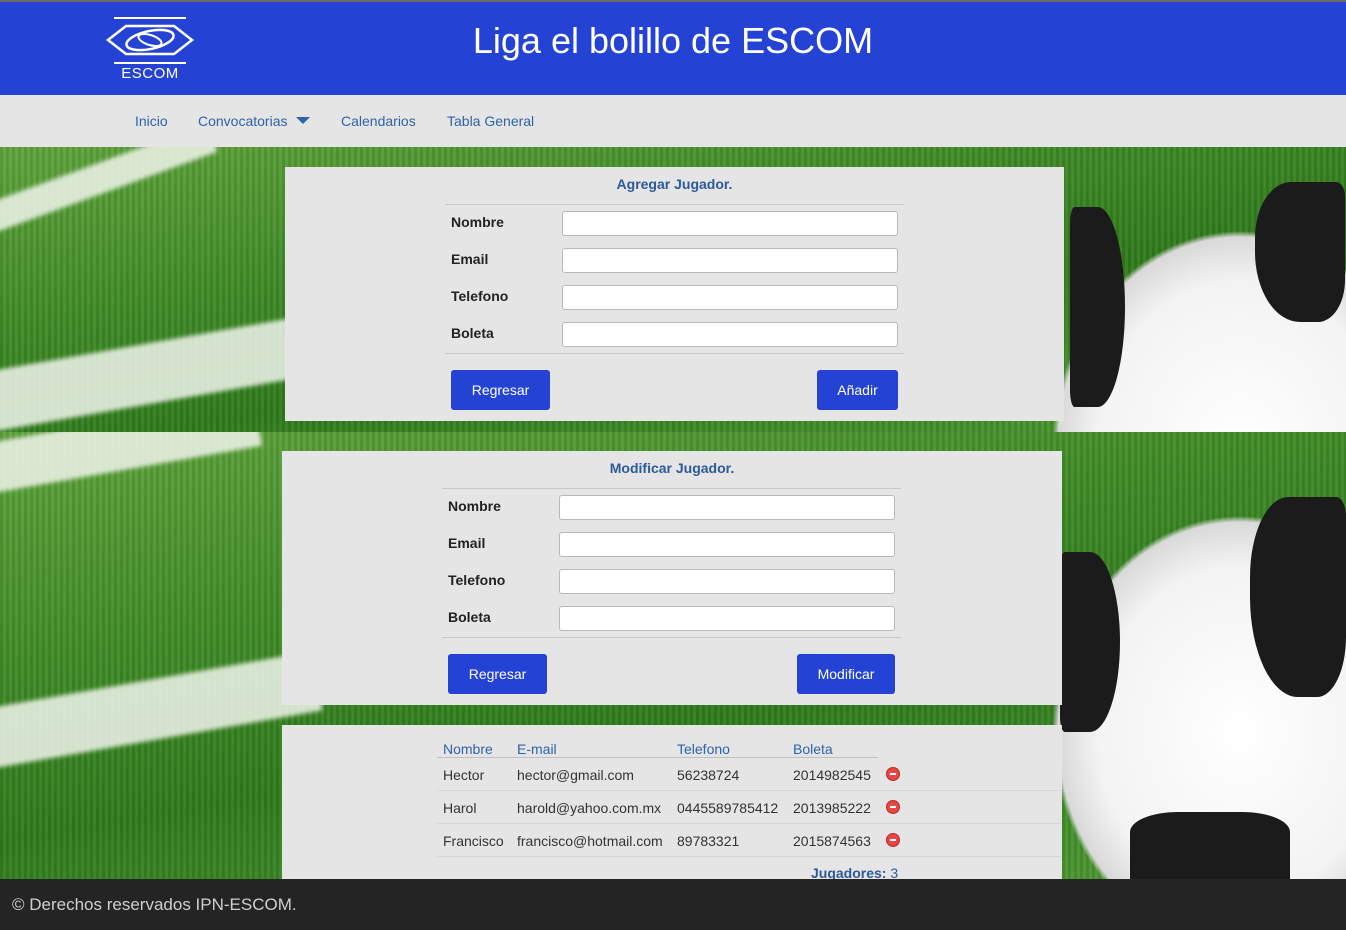  Describe the element at coordinates (302, 120) in the screenshot. I see `caret-down-icon` at that location.